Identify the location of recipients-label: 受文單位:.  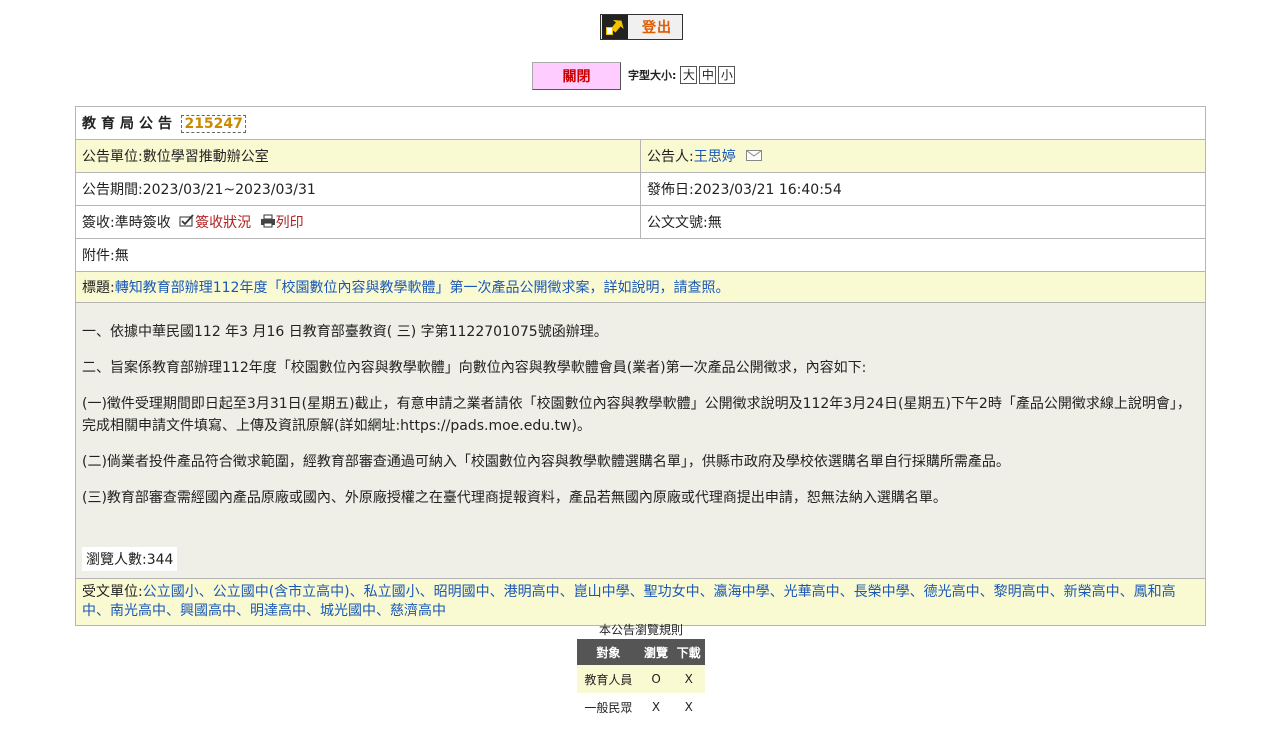
(112, 592).